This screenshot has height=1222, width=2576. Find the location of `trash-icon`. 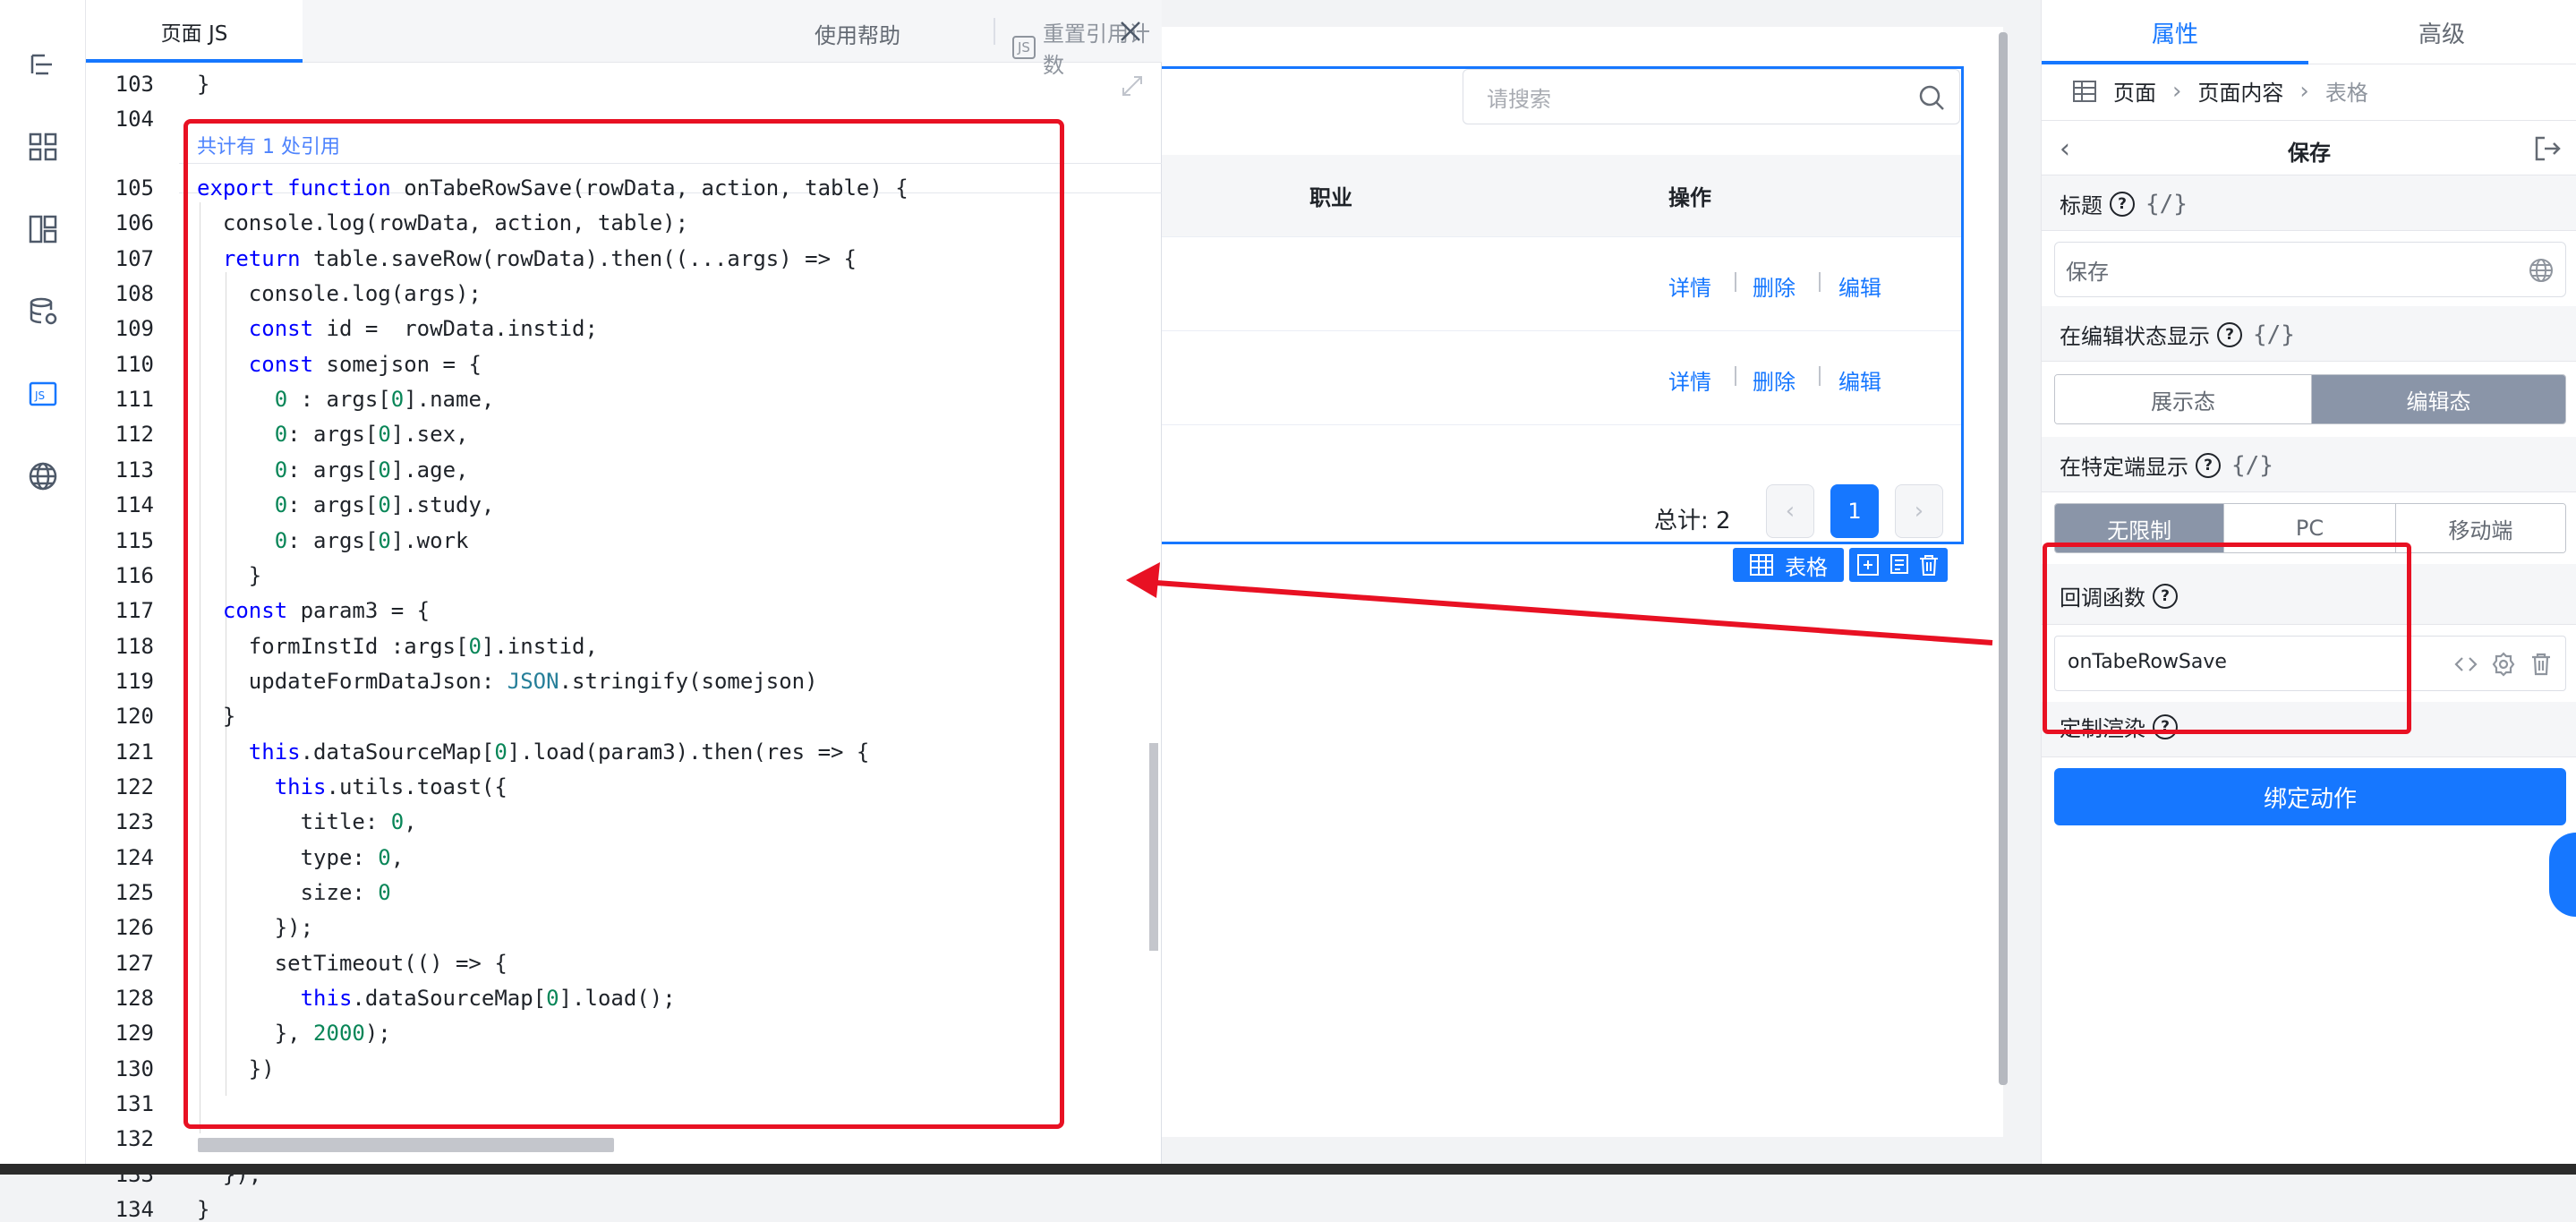

trash-icon is located at coordinates (2541, 664).